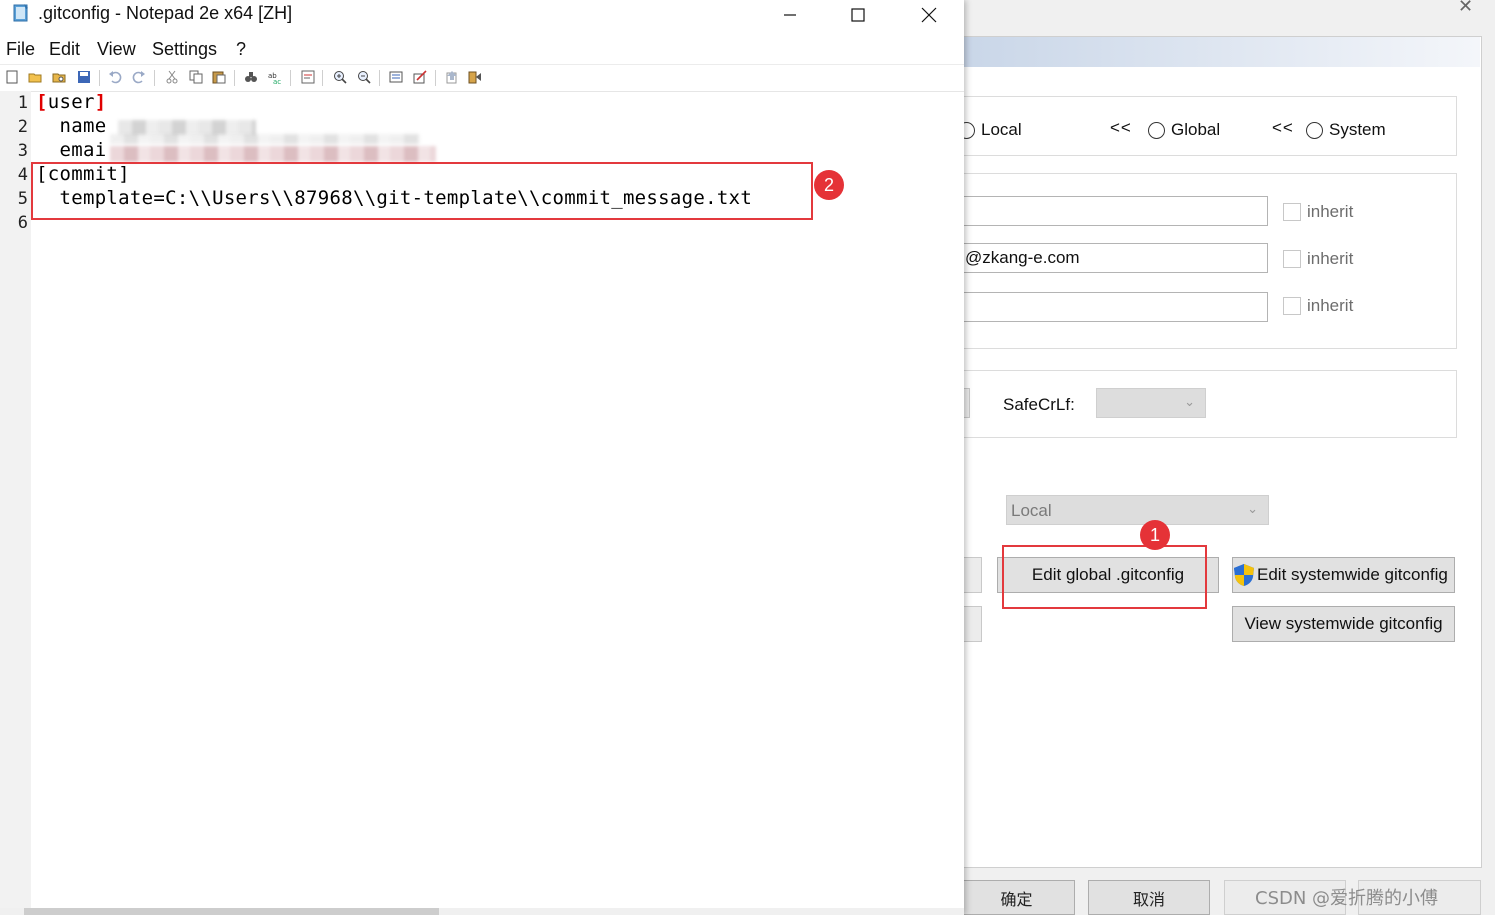 The height and width of the screenshot is (915, 1495). I want to click on always-on-top-icon, so click(452, 77).